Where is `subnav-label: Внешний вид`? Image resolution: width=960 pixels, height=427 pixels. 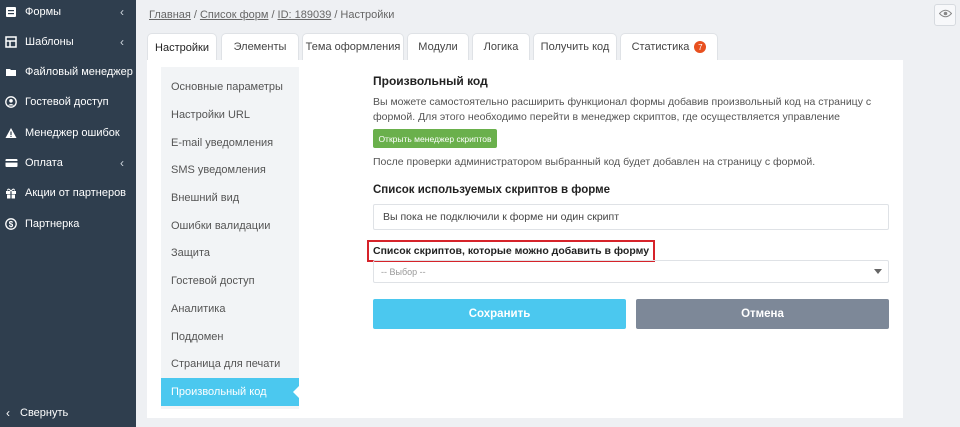 subnav-label: Внешний вид is located at coordinates (205, 198).